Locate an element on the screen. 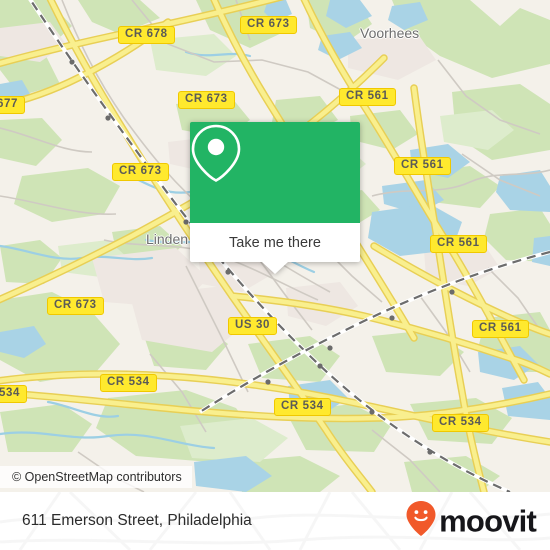 This screenshot has width=550, height=550. address-label: 611 Emerson Street, Philadelphia is located at coordinates (137, 520).